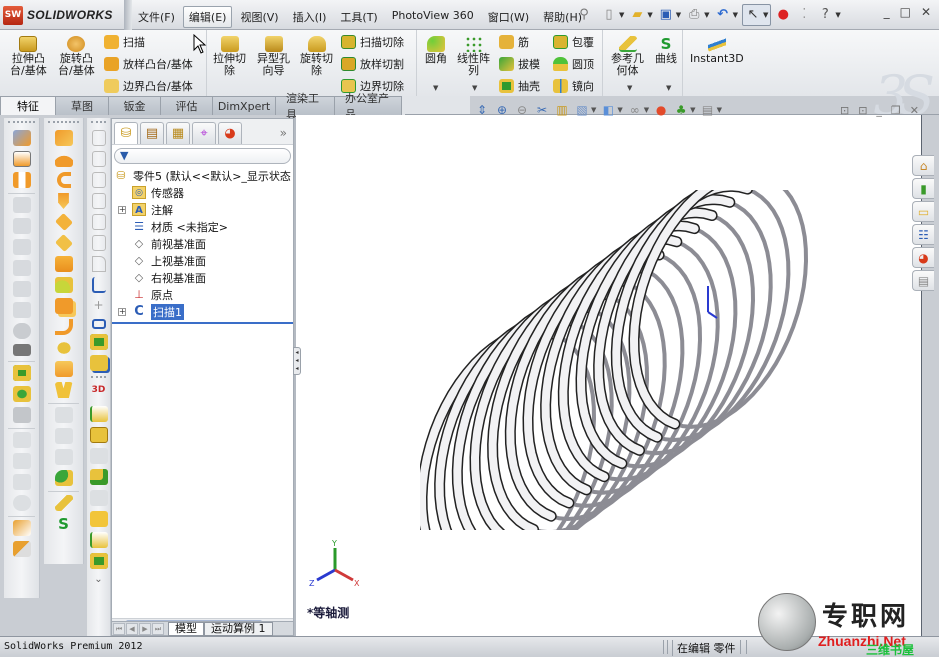  Describe the element at coordinates (923, 165) in the screenshot. I see `solidworks-resources-icon: ⌂` at that location.